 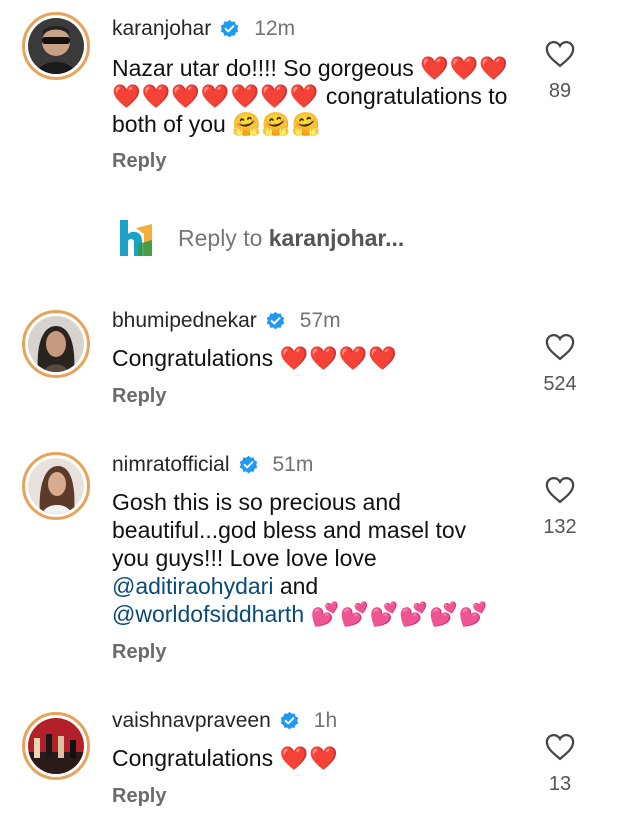 I want to click on heart-emoji: ❤️❤️, so click(x=309, y=758).